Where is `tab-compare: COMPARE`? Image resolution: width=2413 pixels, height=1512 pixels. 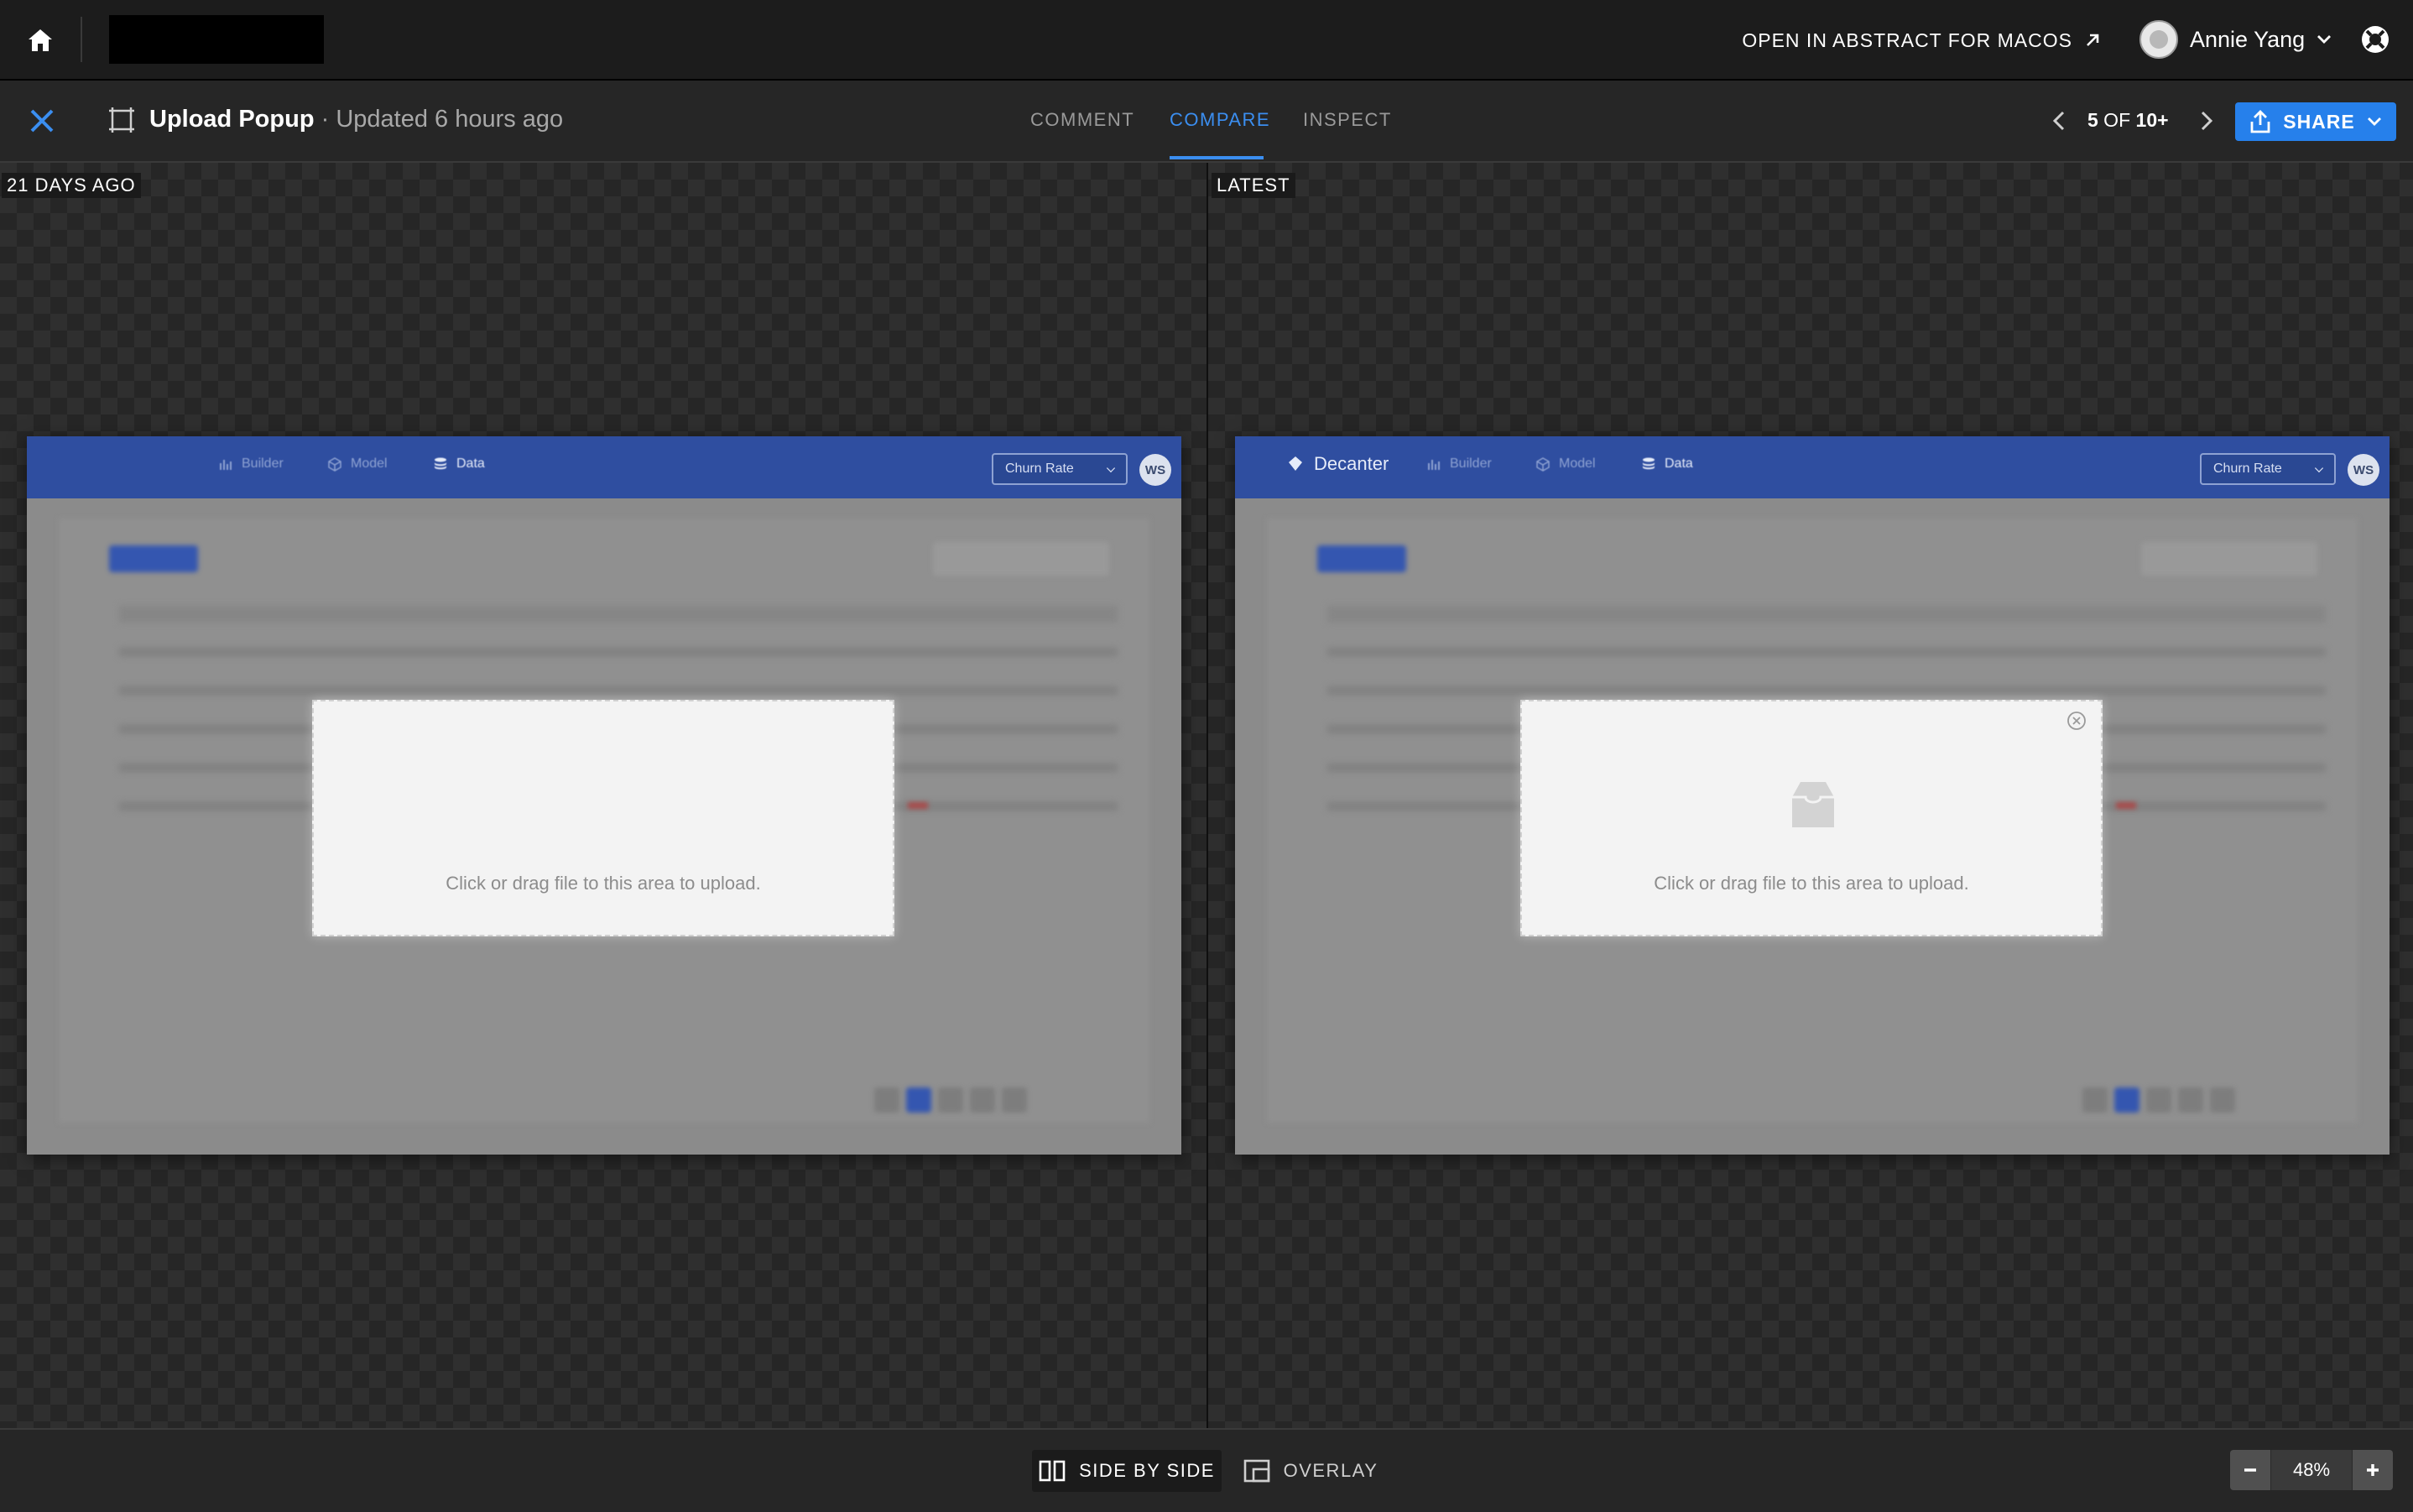
tab-compare: COMPARE is located at coordinates (1220, 120).